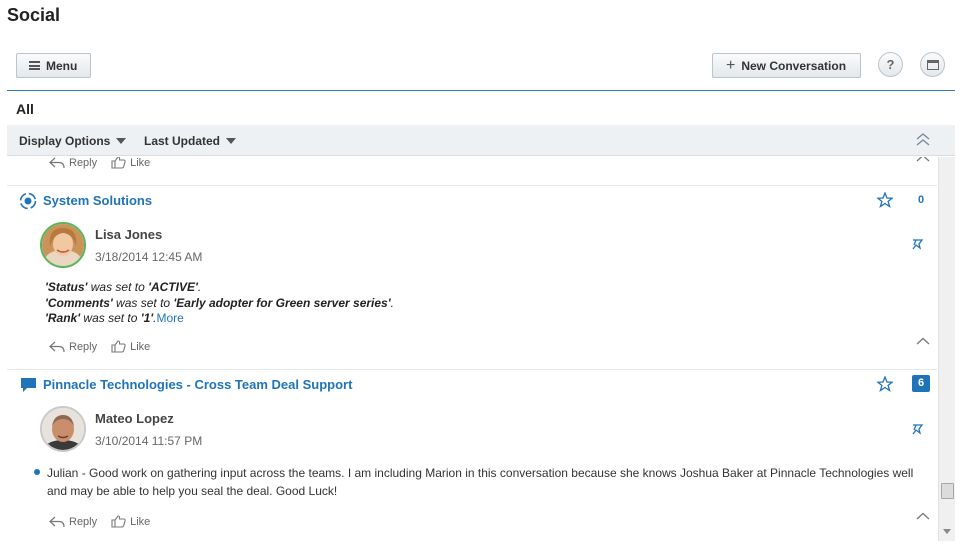 The width and height of the screenshot is (965, 551). I want to click on message-count: 0, so click(921, 200).